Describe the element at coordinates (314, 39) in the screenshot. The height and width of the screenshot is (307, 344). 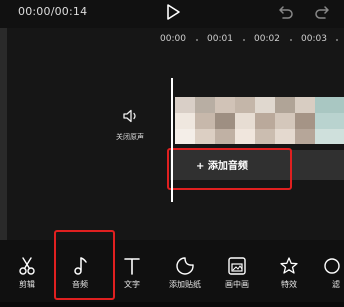
I see `ruler-tick-label: 00:03` at that location.